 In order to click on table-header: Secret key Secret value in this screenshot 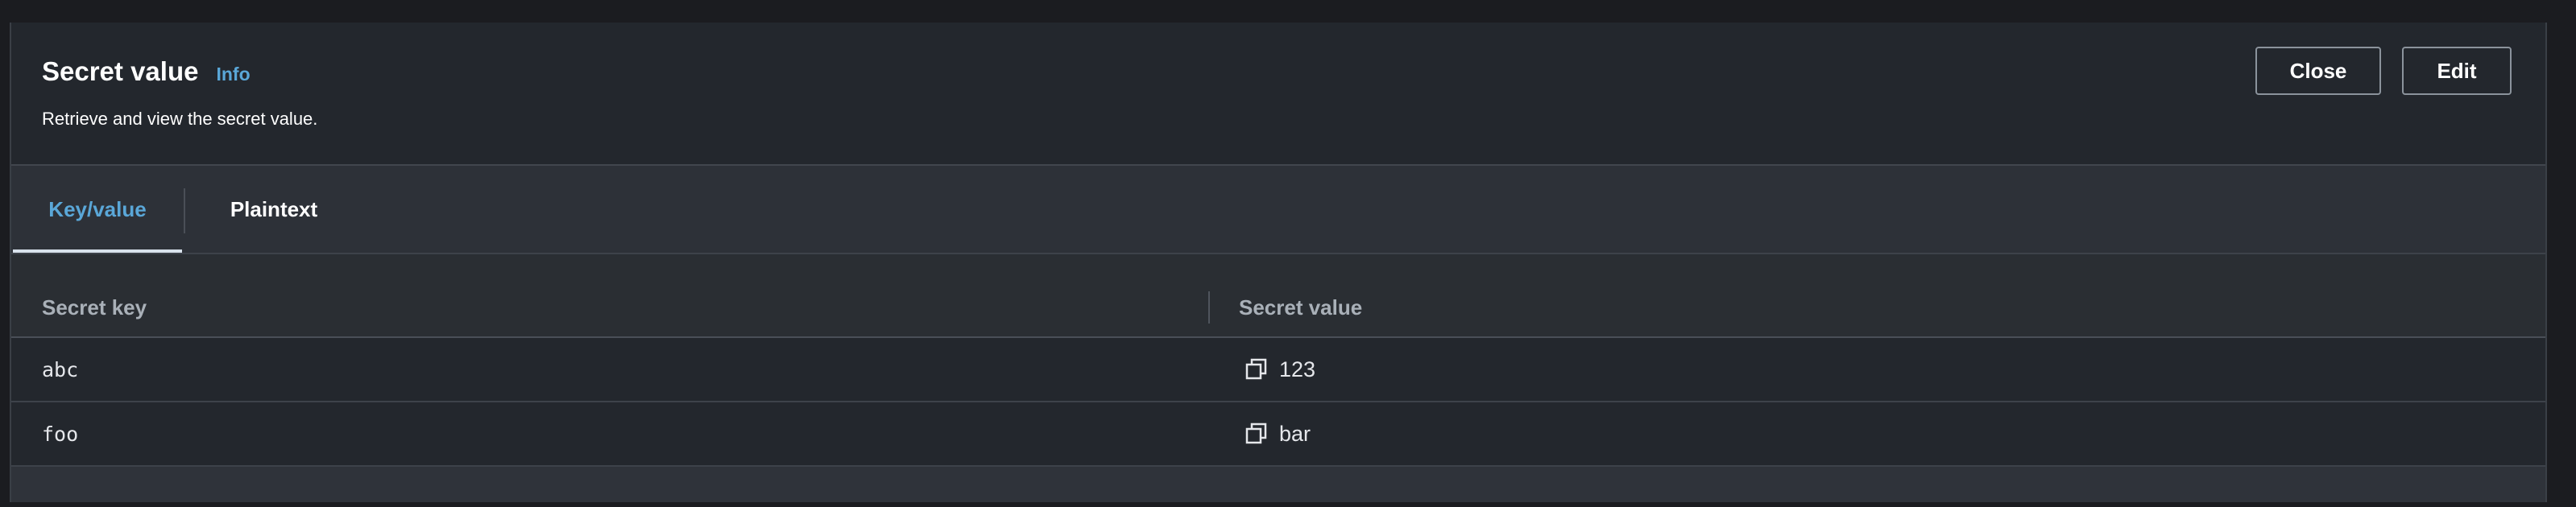, I will do `click(1278, 308)`.